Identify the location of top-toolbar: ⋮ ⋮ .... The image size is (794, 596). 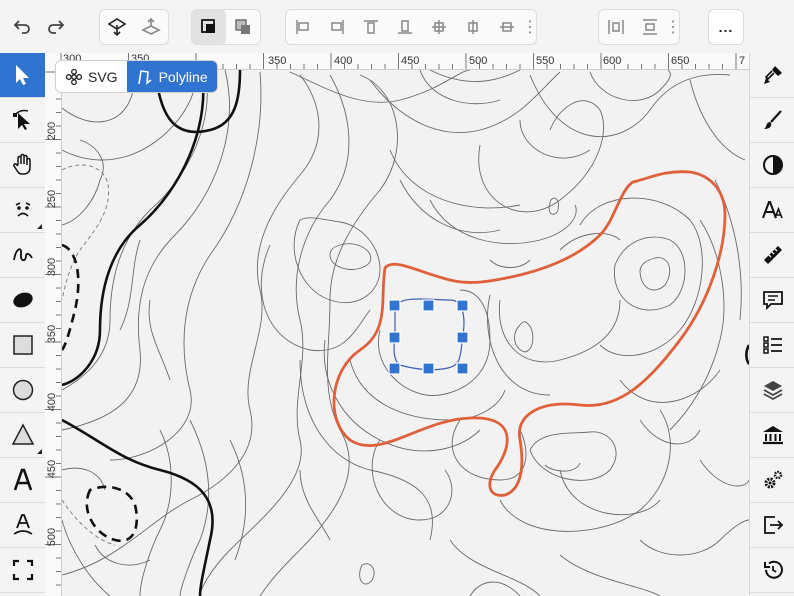
(397, 27).